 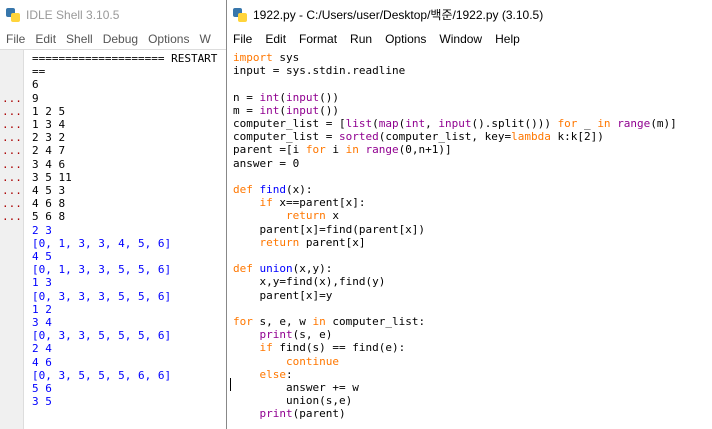 What do you see at coordinates (242, 39) in the screenshot?
I see `editor-menu-file: File` at bounding box center [242, 39].